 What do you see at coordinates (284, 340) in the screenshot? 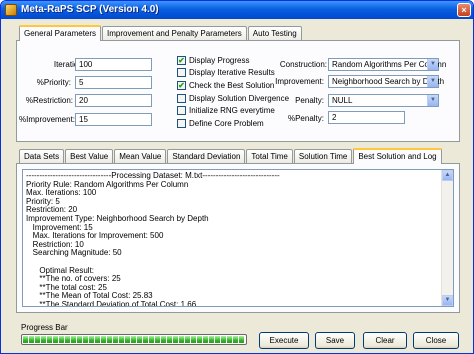
I see `execute-button: Execute` at bounding box center [284, 340].